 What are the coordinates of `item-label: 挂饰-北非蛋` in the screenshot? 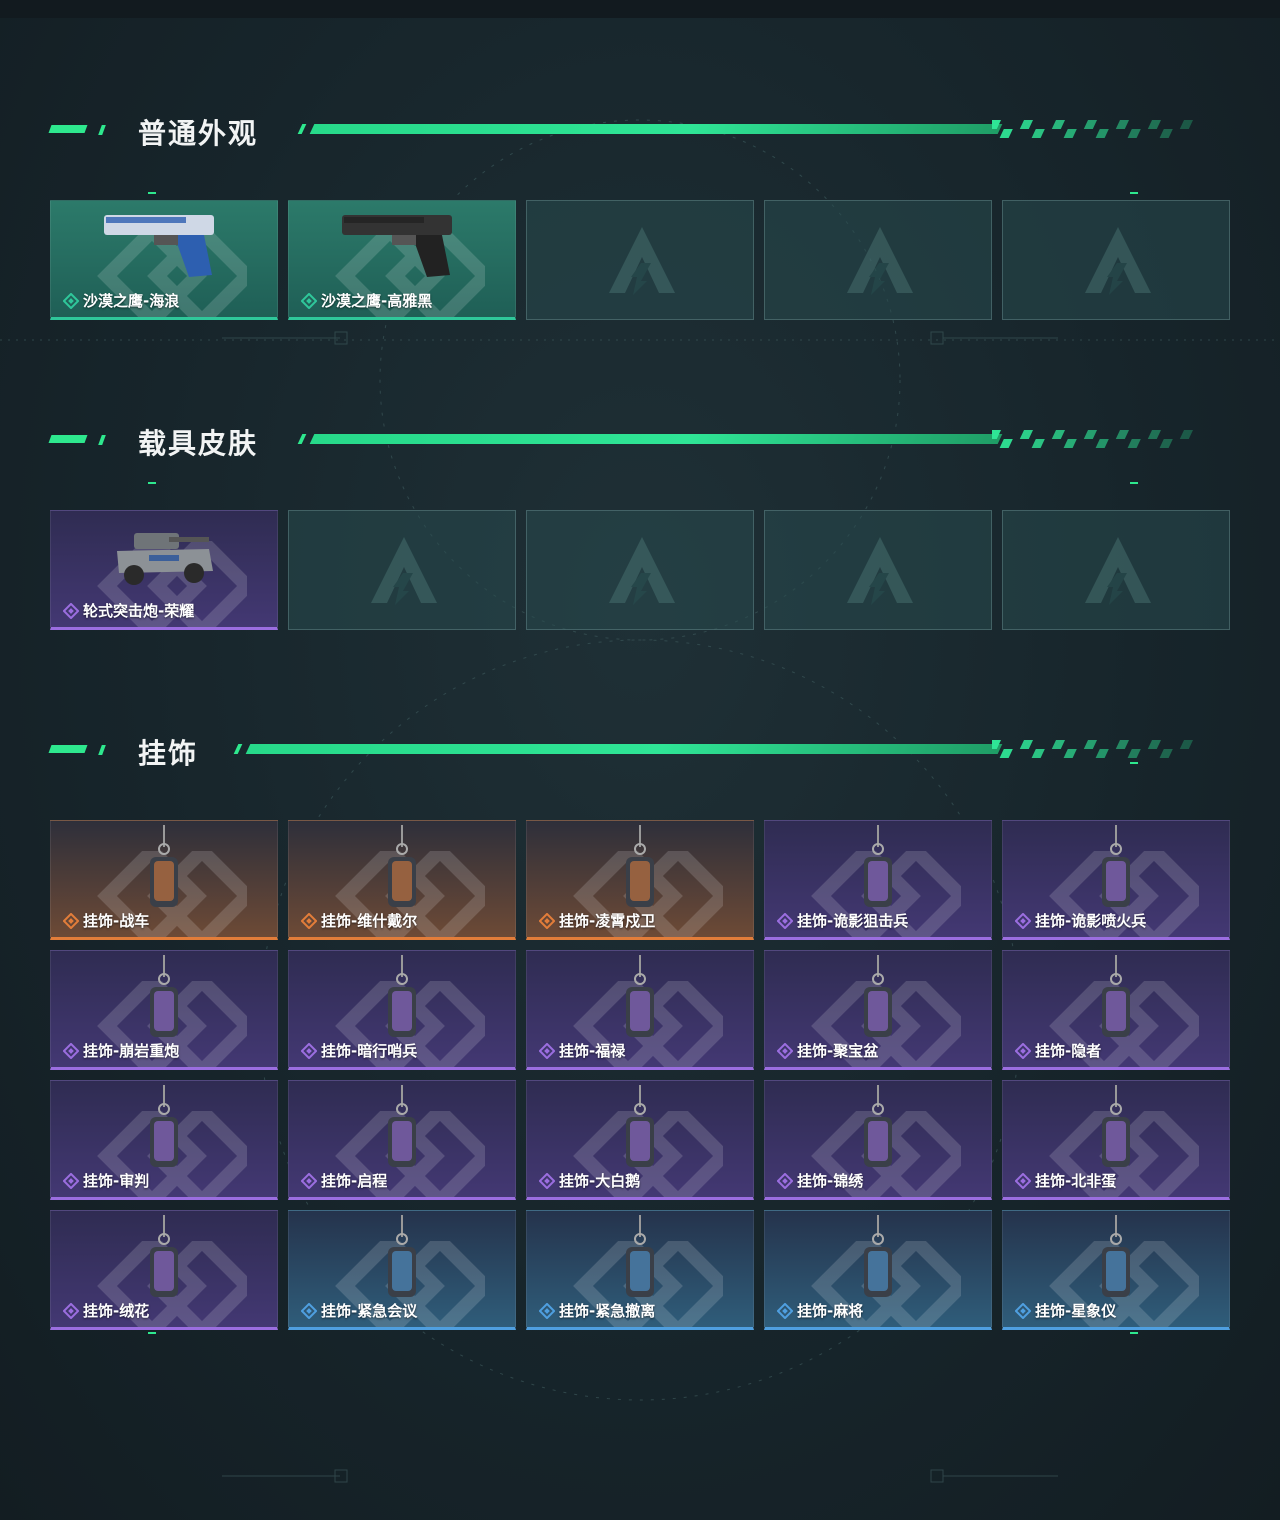 It's located at (1065, 1180).